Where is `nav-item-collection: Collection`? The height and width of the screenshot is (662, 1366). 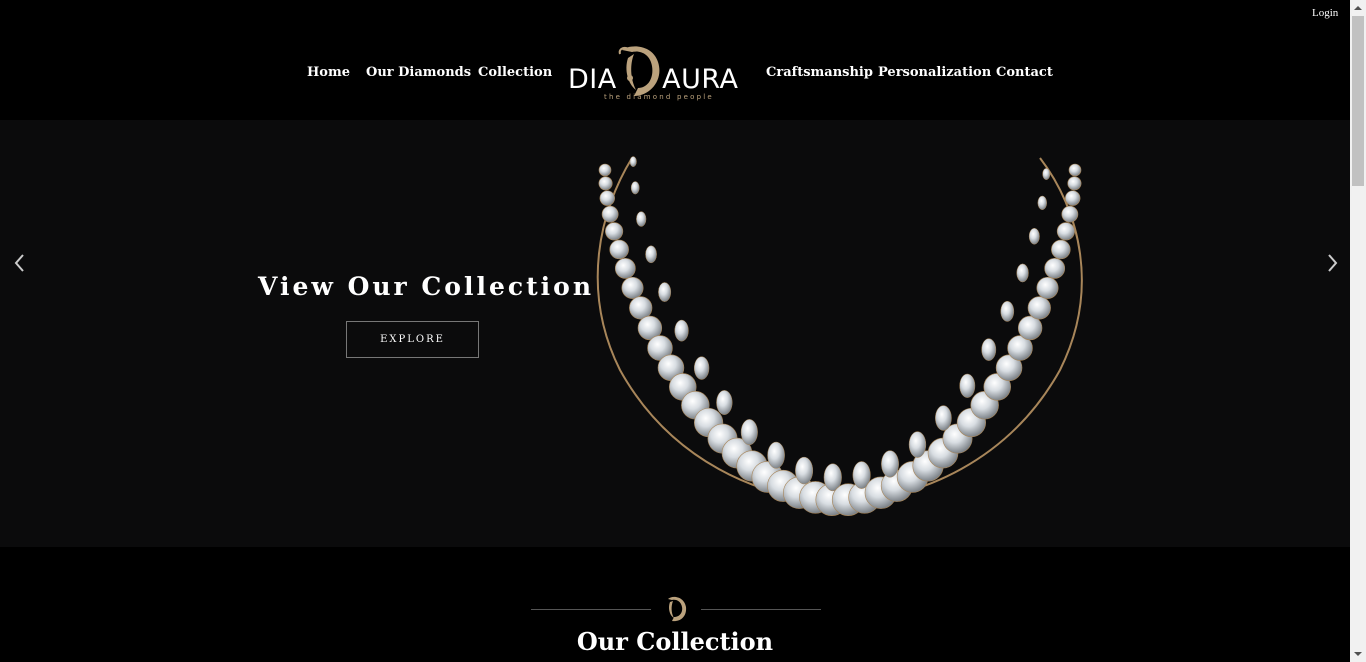
nav-item-collection: Collection is located at coordinates (515, 72).